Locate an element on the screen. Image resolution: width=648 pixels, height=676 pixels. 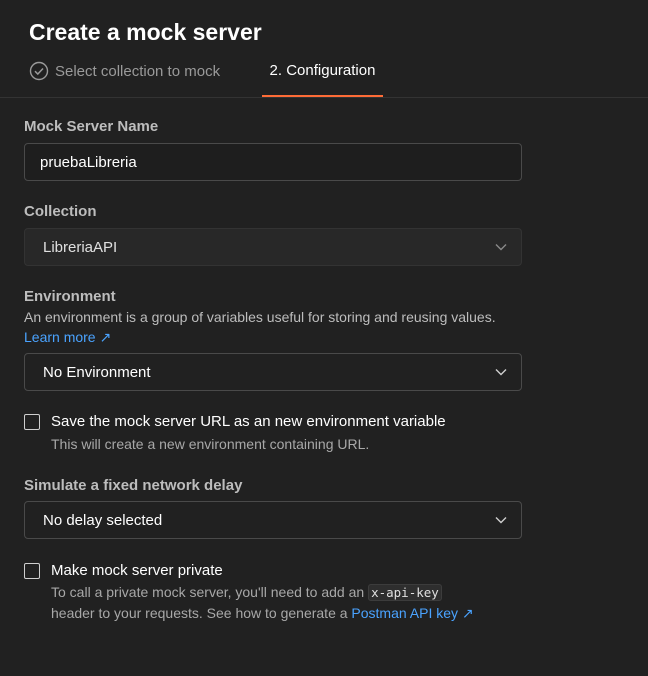
step-select-collection: Select collection to mock is located at coordinates (124, 71).